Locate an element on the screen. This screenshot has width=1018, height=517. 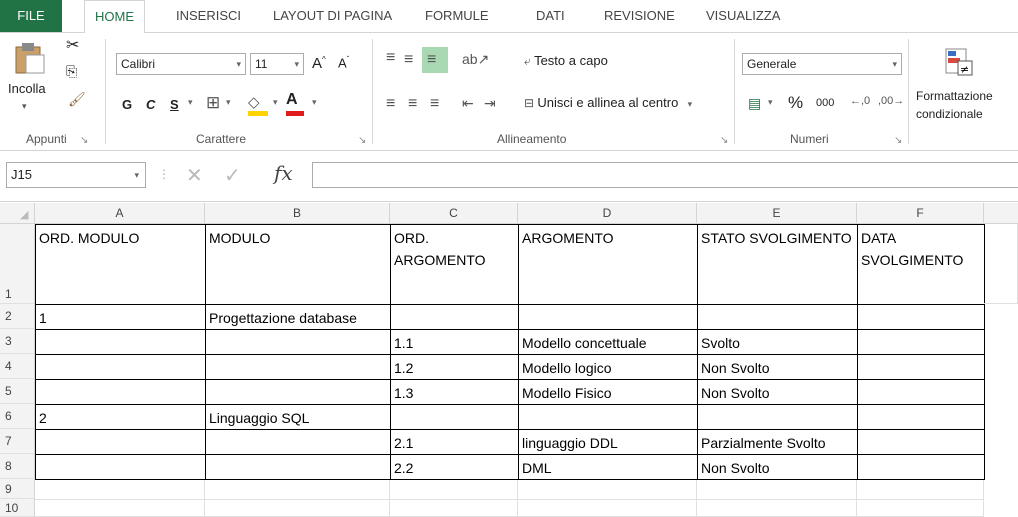
row-header-3: 3 is located at coordinates (17, 341).